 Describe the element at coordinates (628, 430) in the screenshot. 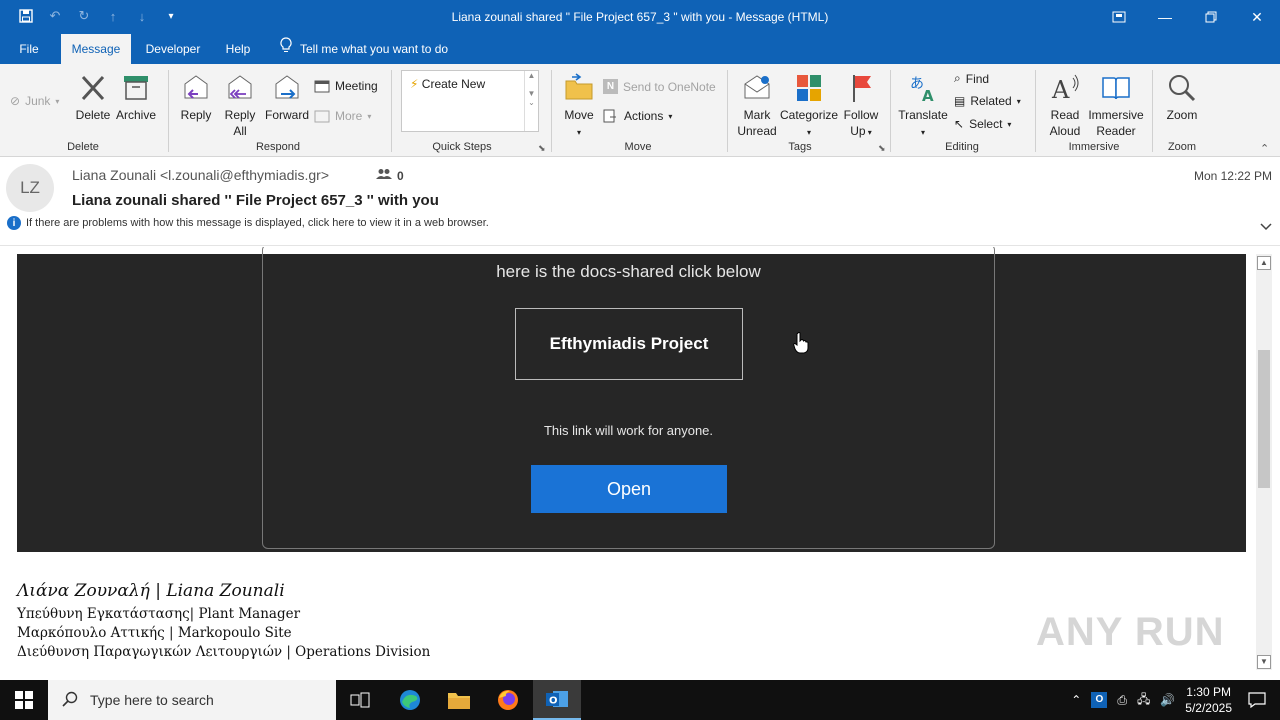

I see `link-note: This link will work for anyone.` at that location.